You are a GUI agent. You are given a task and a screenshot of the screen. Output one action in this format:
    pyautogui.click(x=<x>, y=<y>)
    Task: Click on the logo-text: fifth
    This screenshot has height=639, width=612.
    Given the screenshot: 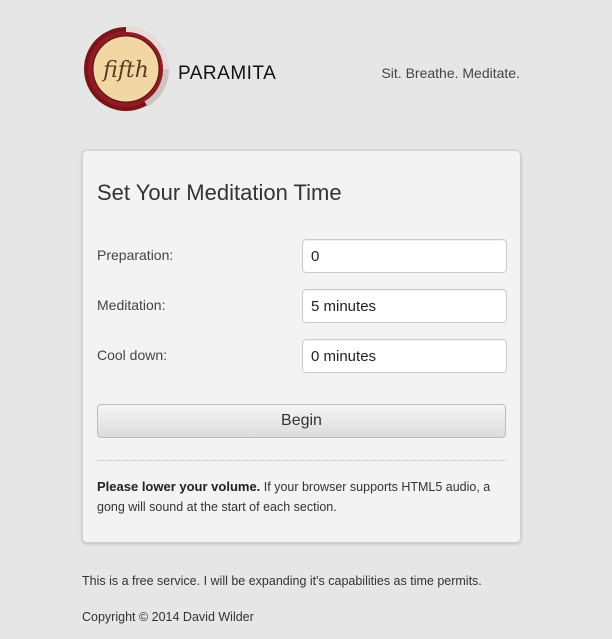 What is the action you would take?
    pyautogui.click(x=125, y=70)
    